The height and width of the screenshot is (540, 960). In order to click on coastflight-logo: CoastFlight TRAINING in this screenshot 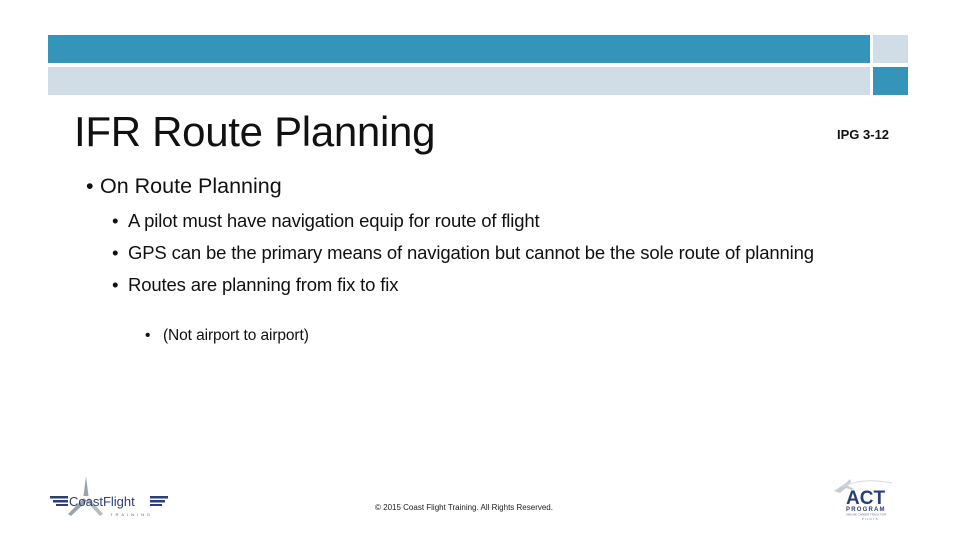, I will do `click(109, 496)`.